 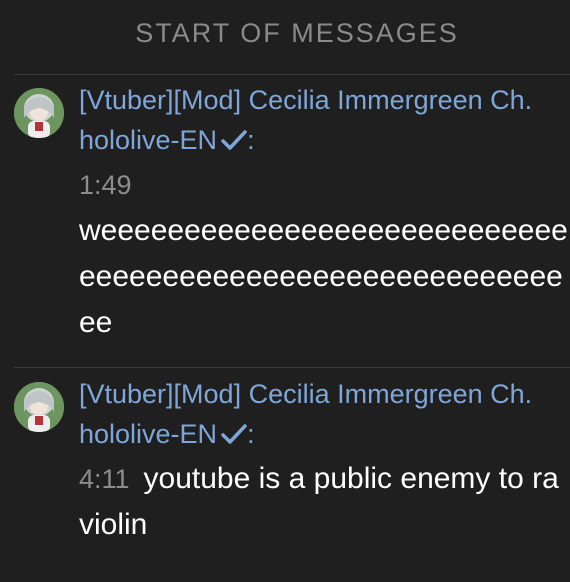 What do you see at coordinates (297, 33) in the screenshot?
I see `start-of-messages-label: START OF MESSAGES` at bounding box center [297, 33].